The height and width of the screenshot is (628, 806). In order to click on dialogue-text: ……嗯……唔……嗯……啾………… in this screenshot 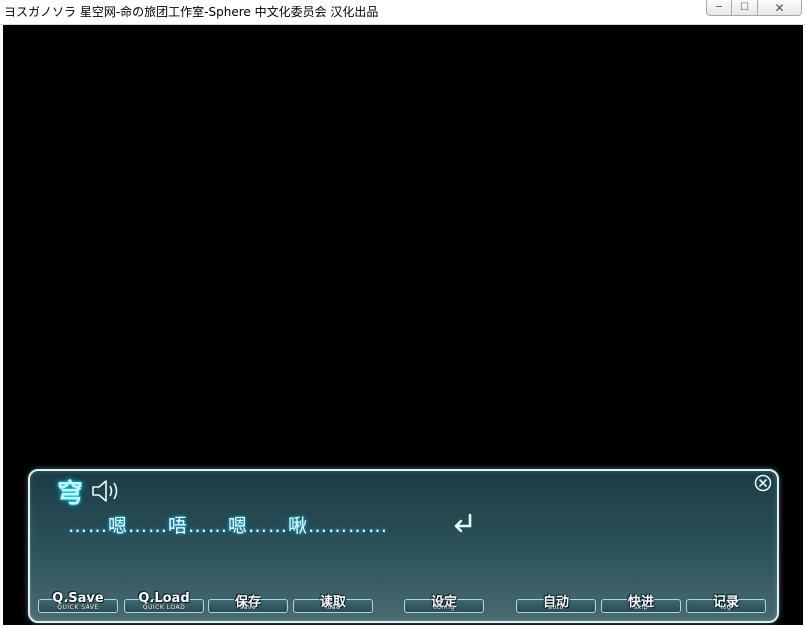, I will do `click(228, 526)`.